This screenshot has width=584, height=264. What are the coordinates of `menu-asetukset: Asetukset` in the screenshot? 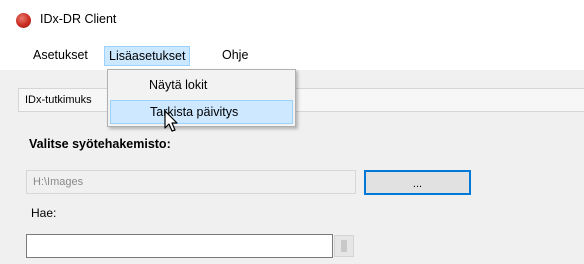 It's located at (60, 56).